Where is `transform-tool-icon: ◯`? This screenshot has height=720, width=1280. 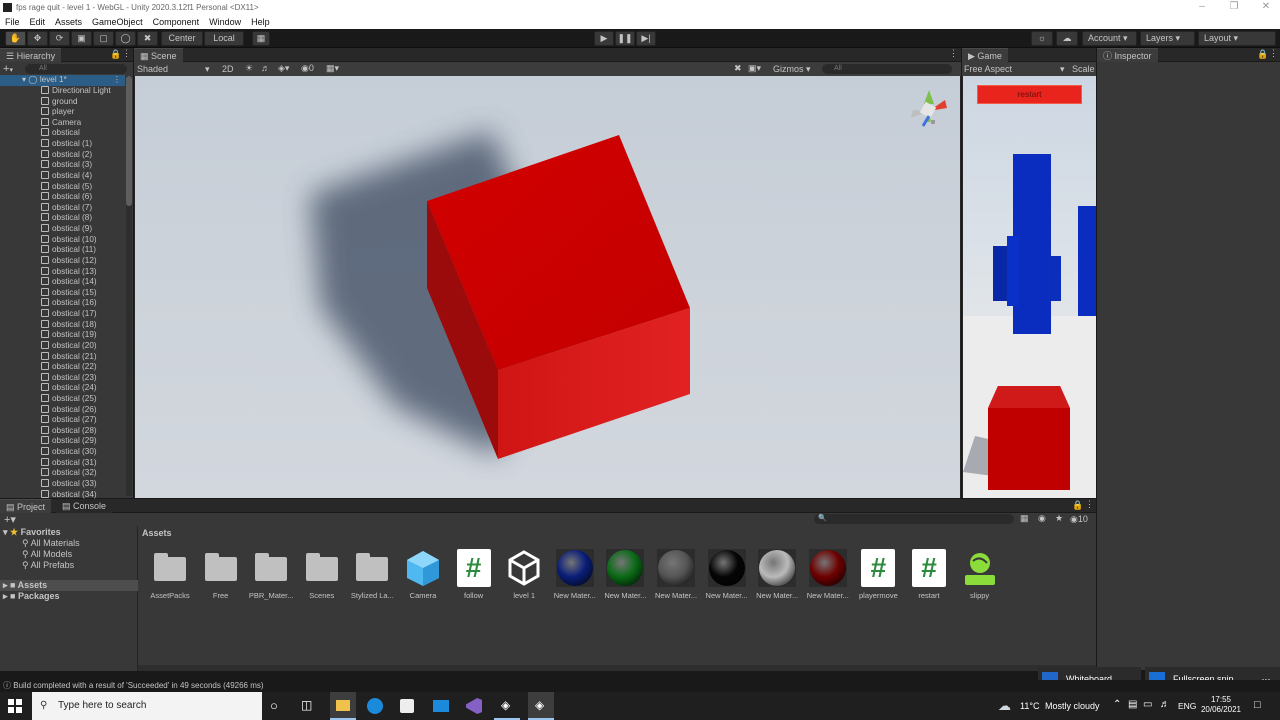
transform-tool-icon: ◯ is located at coordinates (125, 38).